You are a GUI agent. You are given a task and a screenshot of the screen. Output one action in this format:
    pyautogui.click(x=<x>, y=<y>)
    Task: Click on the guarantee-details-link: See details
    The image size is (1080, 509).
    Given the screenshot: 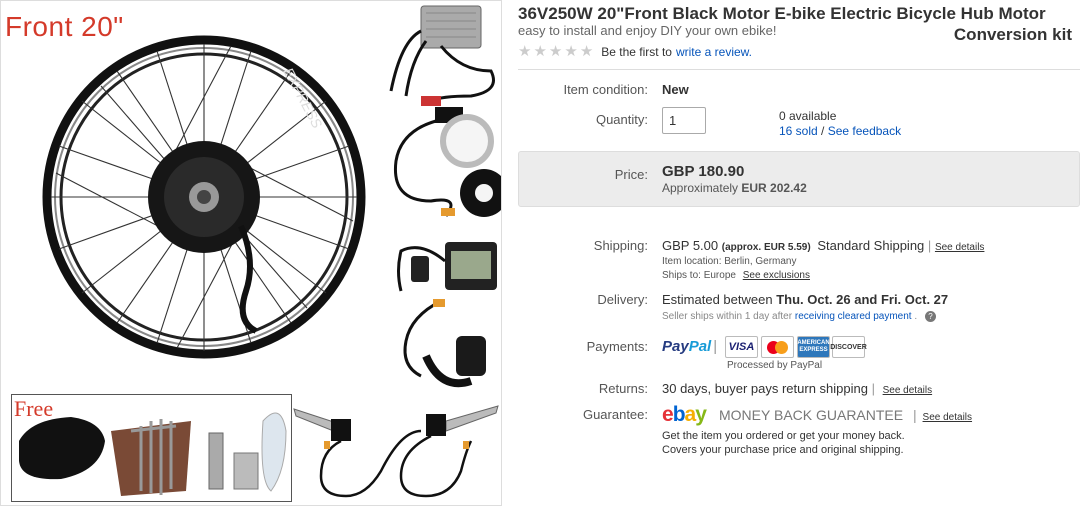 What is the action you would take?
    pyautogui.click(x=947, y=417)
    